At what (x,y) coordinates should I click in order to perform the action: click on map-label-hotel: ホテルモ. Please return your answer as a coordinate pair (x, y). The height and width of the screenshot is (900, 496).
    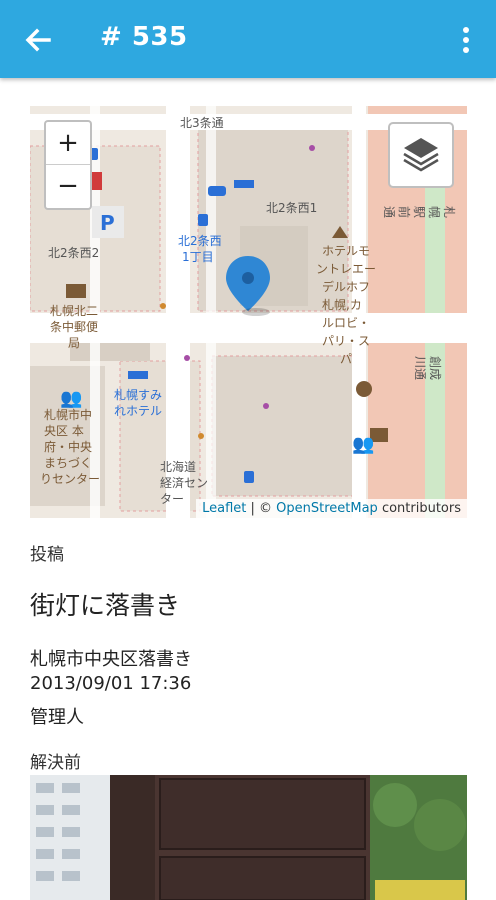
    Looking at the image, I should click on (346, 251).